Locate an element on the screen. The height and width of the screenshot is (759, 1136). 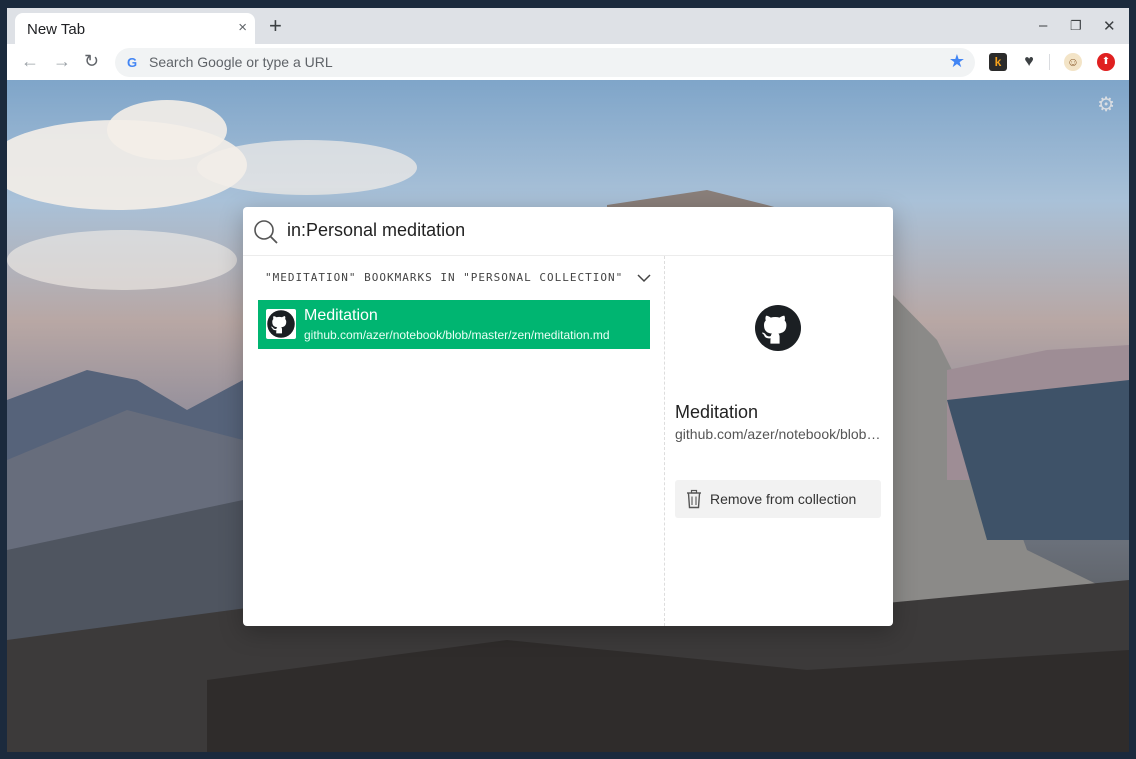
omnibox-placeholder: Search Google or type a URL is located at coordinates (241, 62).